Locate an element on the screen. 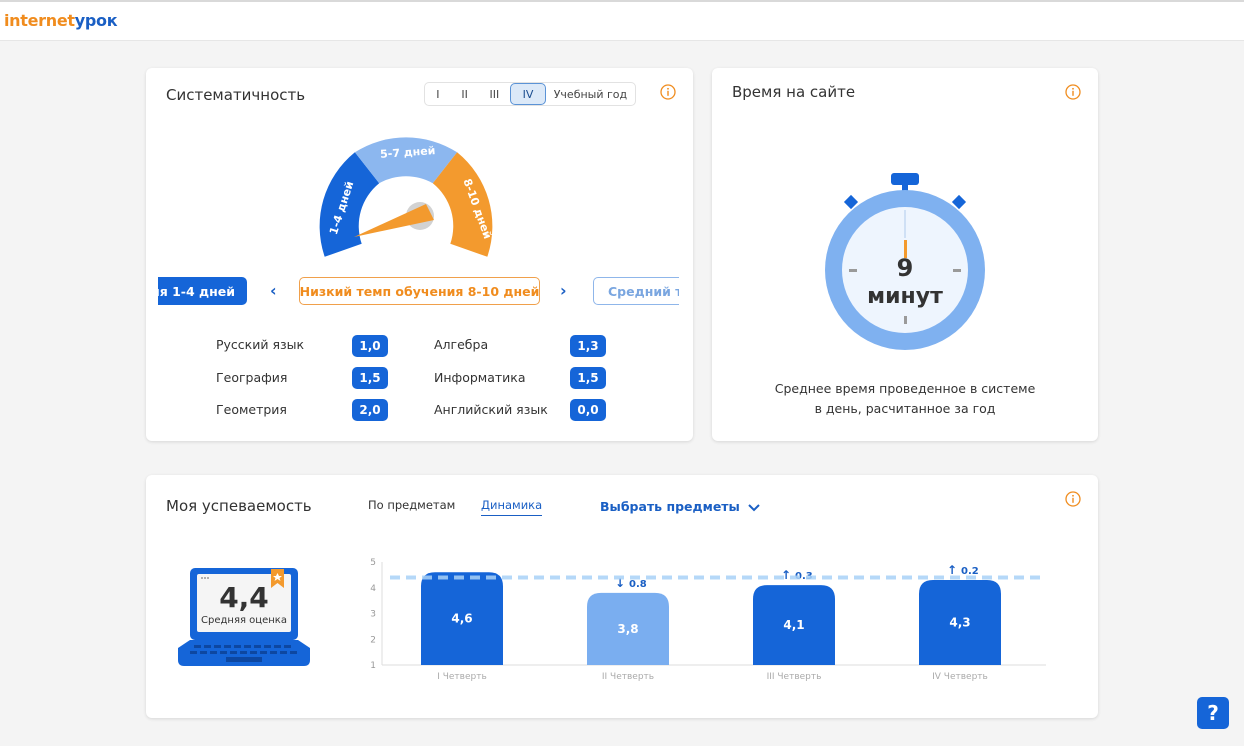  period-button-3: III is located at coordinates (494, 94).